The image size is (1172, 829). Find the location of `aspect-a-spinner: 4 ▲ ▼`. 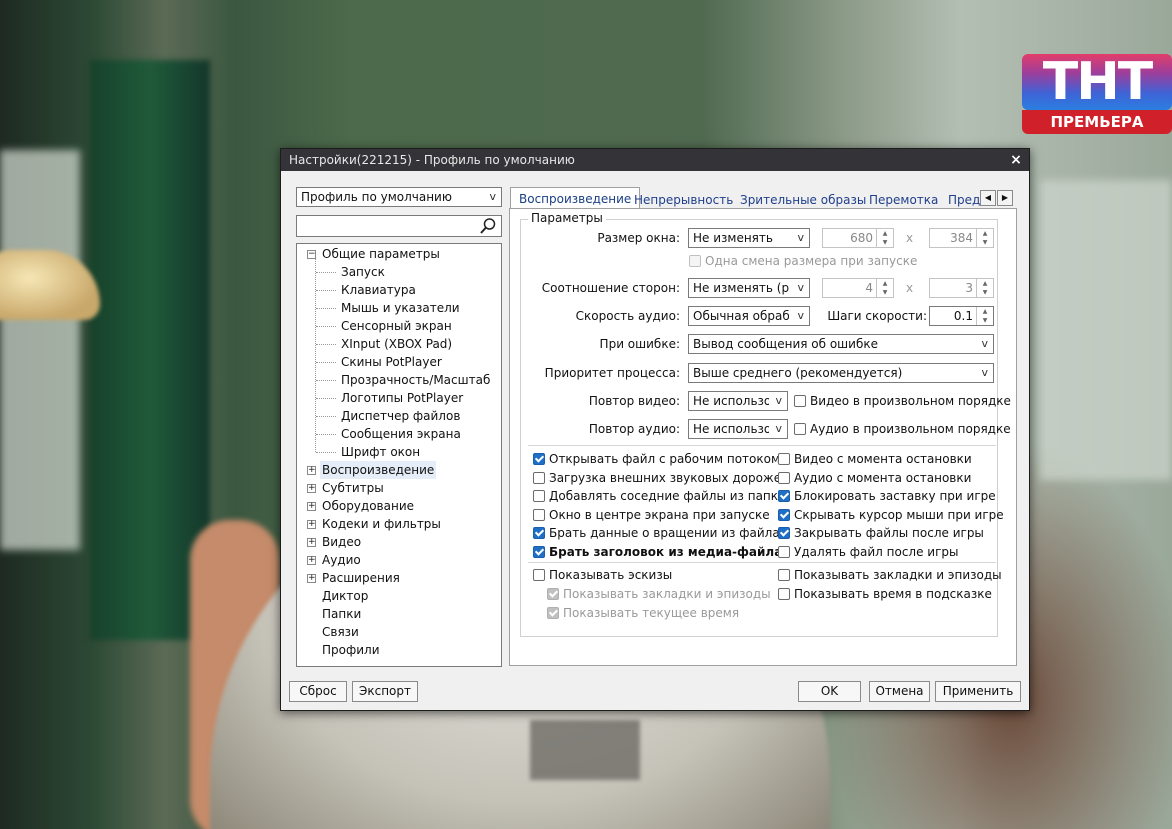

aspect-a-spinner: 4 ▲ ▼ is located at coordinates (858, 288).